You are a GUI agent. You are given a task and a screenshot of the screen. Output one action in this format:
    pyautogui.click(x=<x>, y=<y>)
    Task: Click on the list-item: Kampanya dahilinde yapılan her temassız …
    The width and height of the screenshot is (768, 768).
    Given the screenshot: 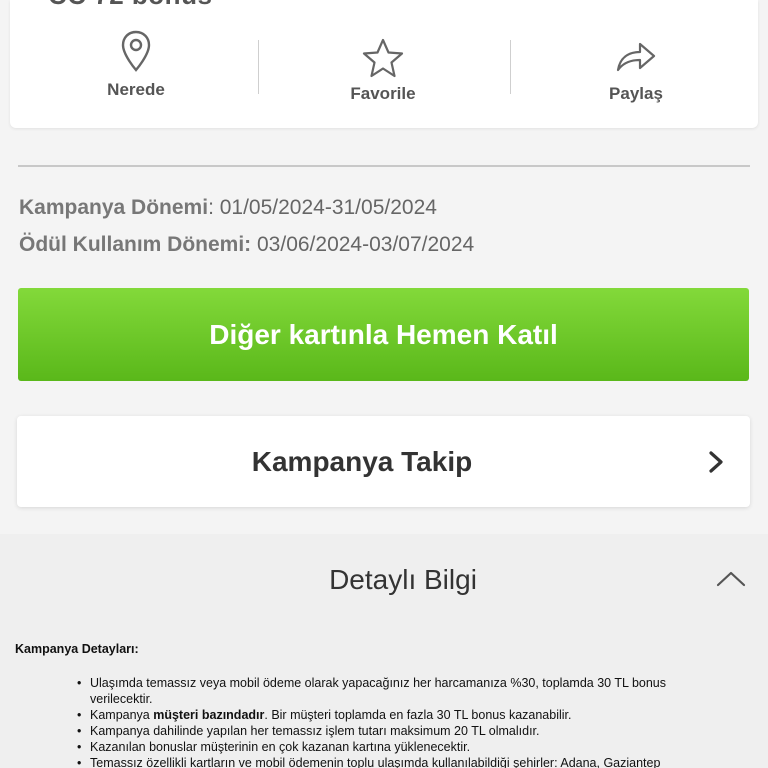 What is the action you would take?
    pyautogui.click(x=403, y=731)
    